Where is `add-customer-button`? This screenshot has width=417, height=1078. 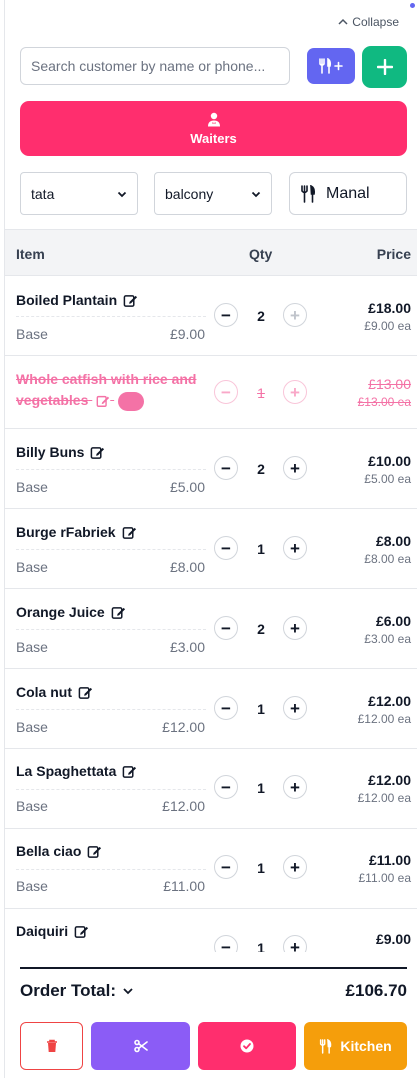 add-customer-button is located at coordinates (384, 67).